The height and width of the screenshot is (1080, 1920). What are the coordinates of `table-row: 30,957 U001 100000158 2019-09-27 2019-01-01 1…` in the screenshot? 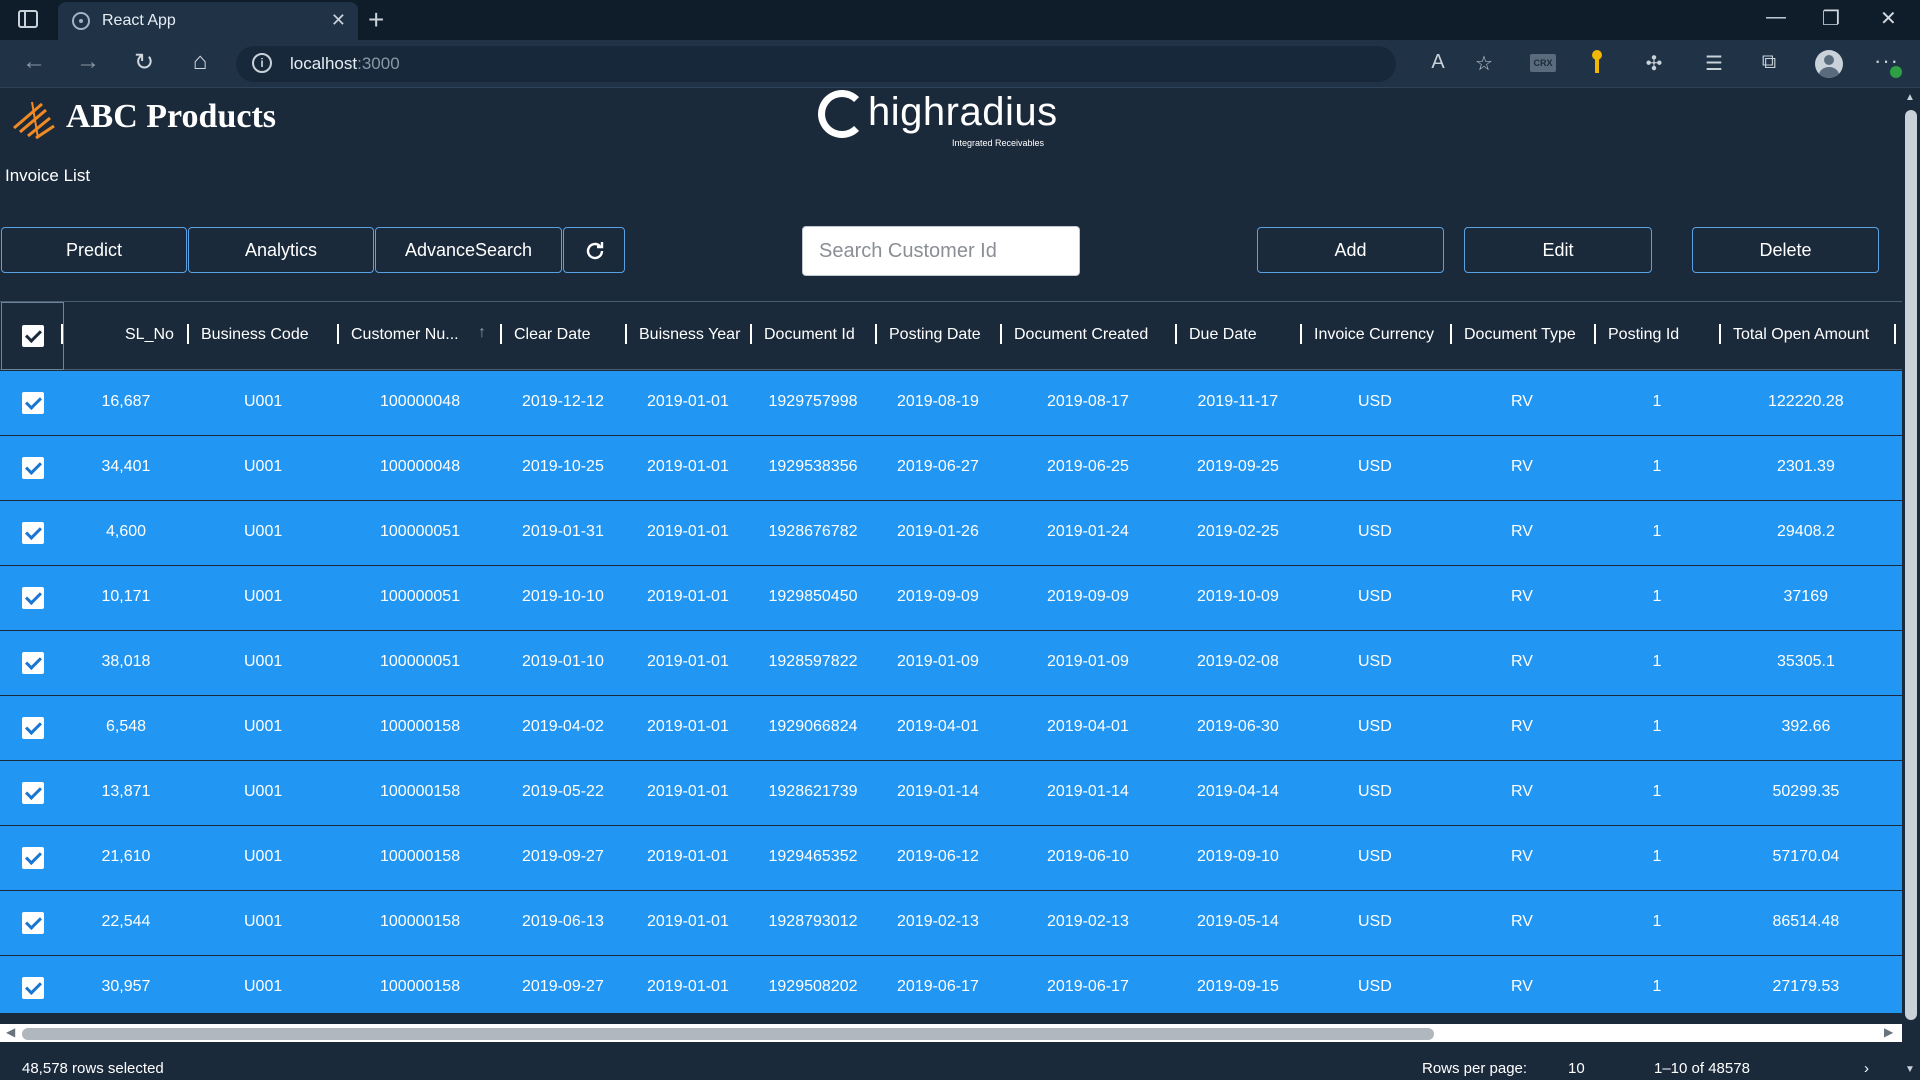 It's located at (951, 984).